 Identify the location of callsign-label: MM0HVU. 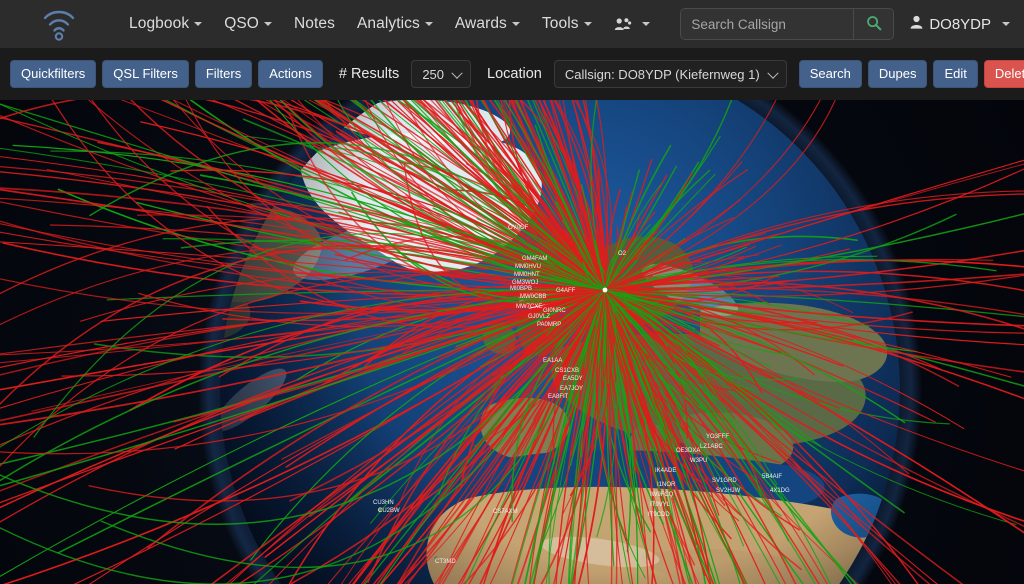
(528, 267).